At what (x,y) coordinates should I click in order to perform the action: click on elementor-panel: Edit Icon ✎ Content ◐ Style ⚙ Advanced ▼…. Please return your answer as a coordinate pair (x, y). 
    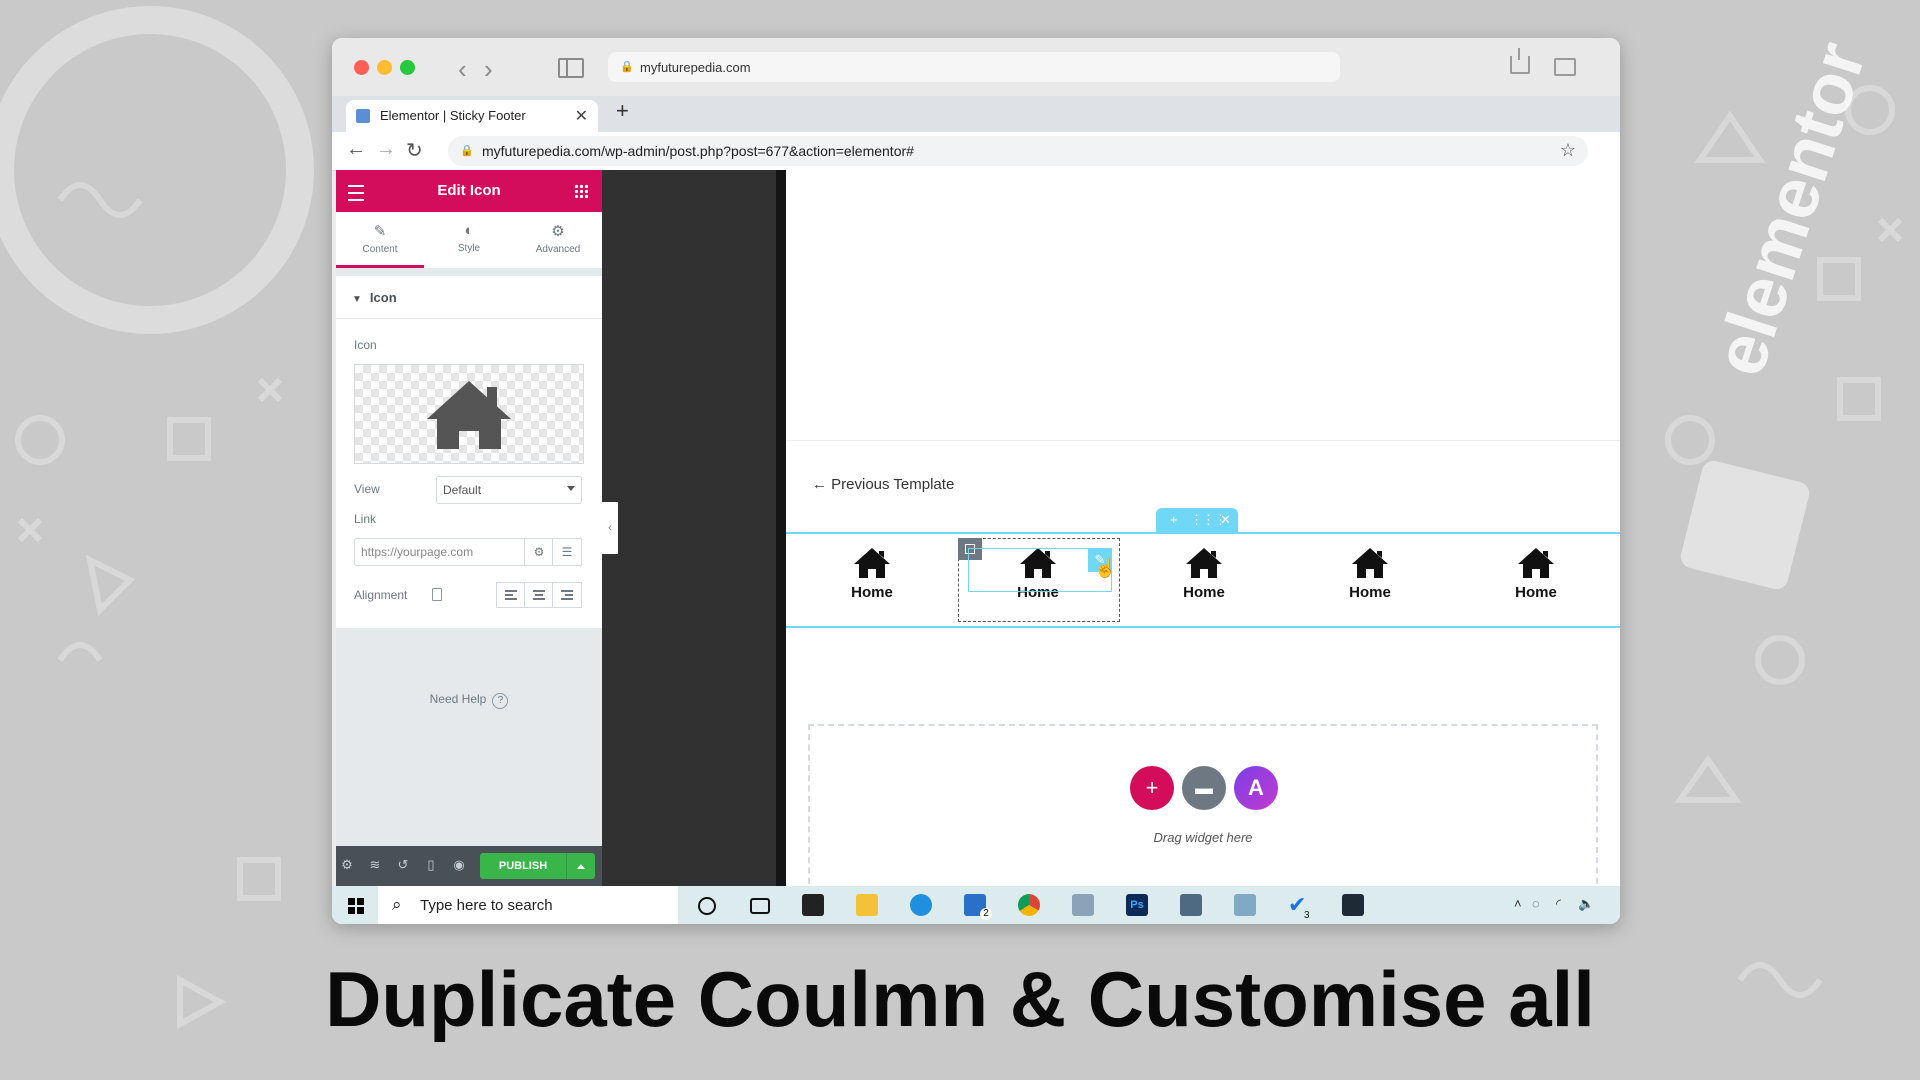
    Looking at the image, I should click on (469, 528).